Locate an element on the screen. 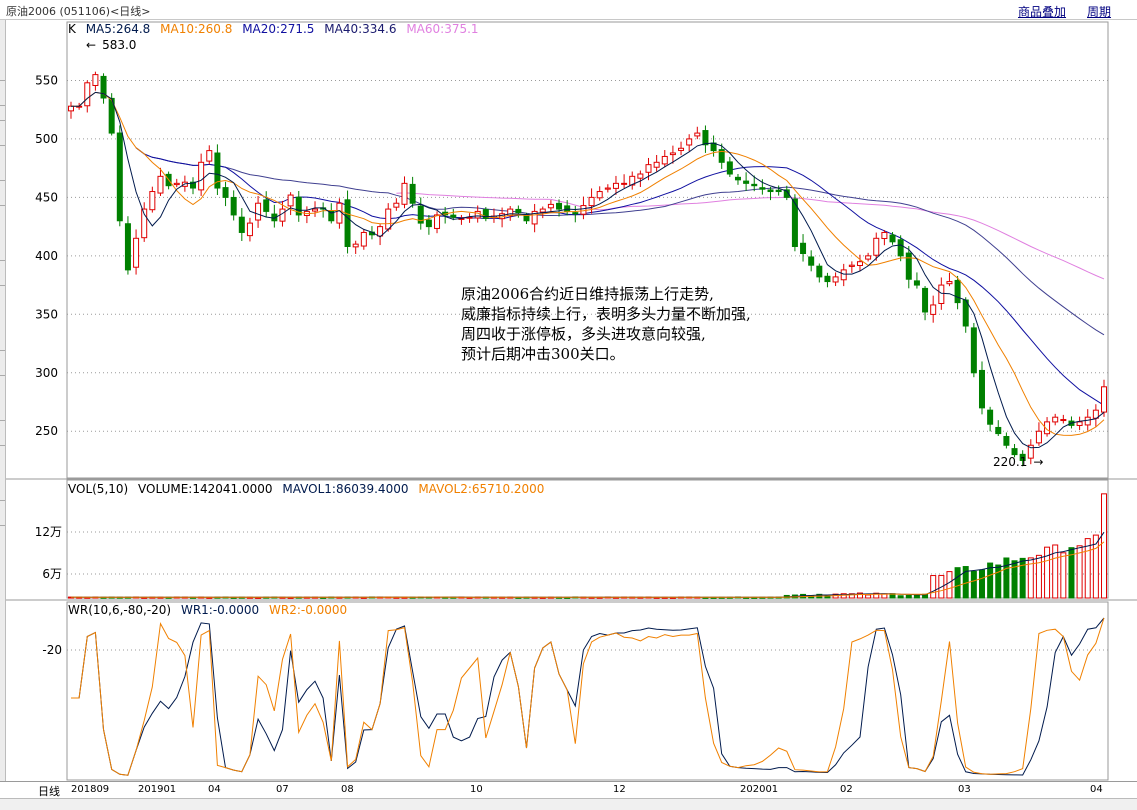  x-label-201901: 201901 is located at coordinates (157, 789).